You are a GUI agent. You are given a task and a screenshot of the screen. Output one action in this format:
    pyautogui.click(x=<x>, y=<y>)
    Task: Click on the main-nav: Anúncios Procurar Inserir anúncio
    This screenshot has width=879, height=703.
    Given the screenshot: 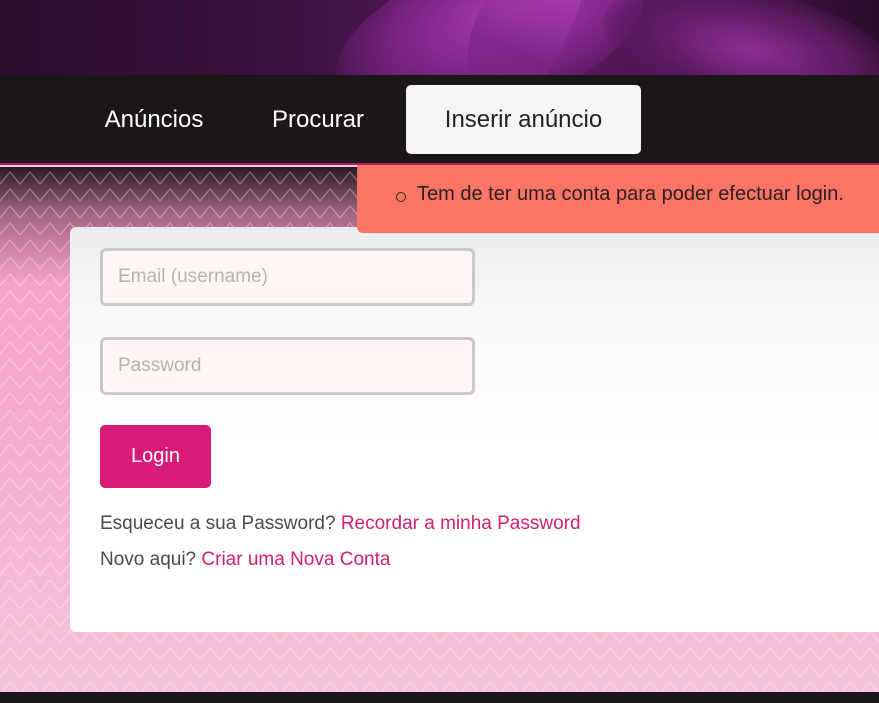 What is the action you would take?
    pyautogui.click(x=439, y=120)
    